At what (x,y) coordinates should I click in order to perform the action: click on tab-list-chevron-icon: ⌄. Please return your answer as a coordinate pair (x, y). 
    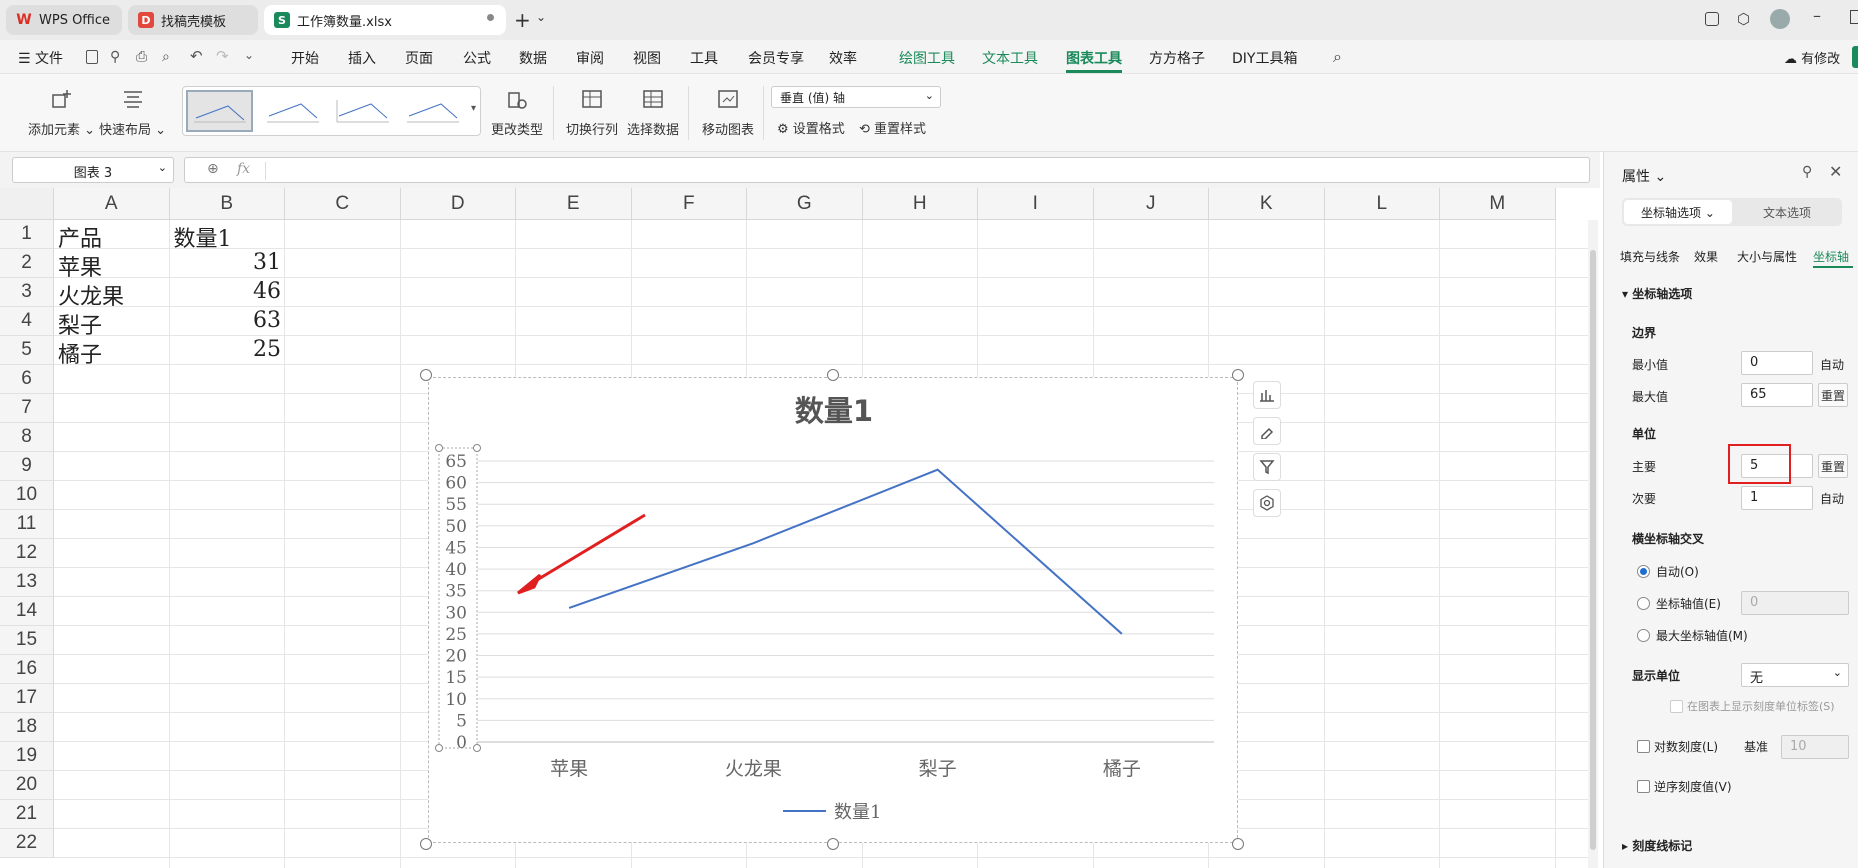
    Looking at the image, I should click on (541, 17).